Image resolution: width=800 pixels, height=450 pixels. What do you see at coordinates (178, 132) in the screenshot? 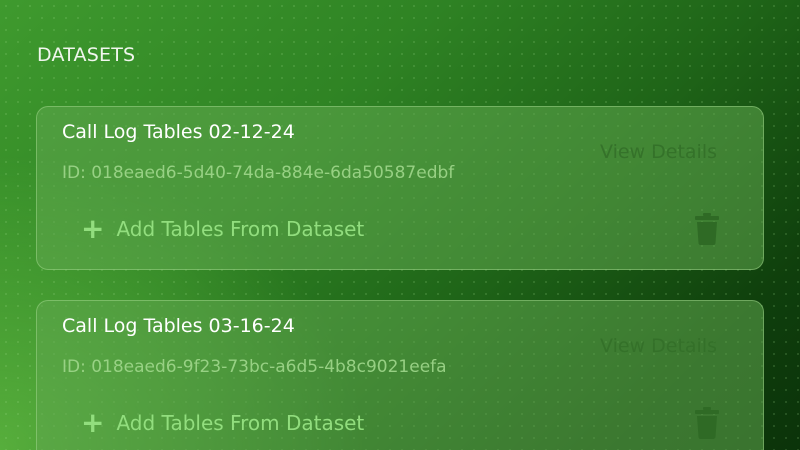
I see `dataset-title: Call Log Tables 02-12-24` at bounding box center [178, 132].